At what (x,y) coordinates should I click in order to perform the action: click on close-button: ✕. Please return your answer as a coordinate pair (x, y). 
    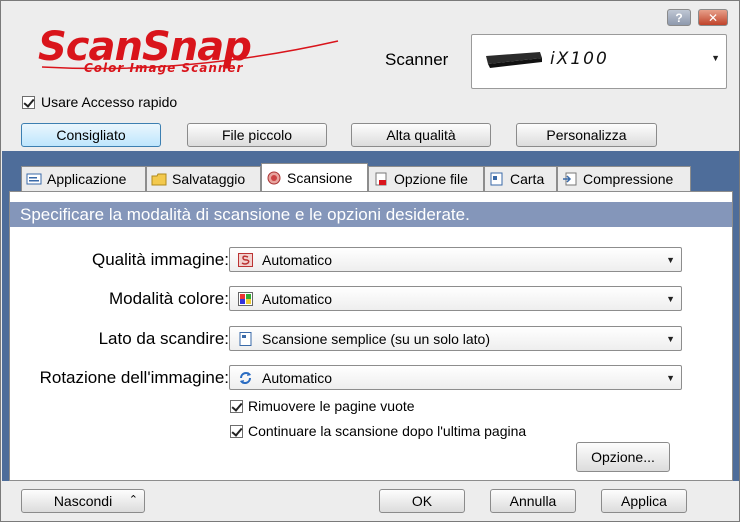
    Looking at the image, I should click on (713, 17).